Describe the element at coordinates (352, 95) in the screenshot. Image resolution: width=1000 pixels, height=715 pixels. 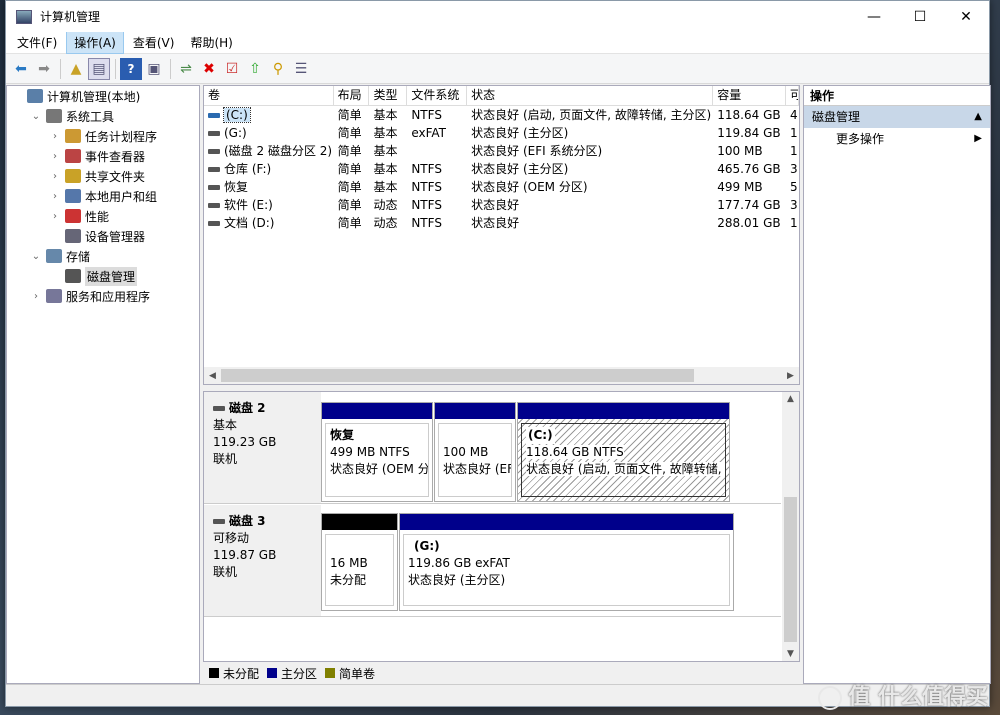
I see `column-header: 布局` at that location.